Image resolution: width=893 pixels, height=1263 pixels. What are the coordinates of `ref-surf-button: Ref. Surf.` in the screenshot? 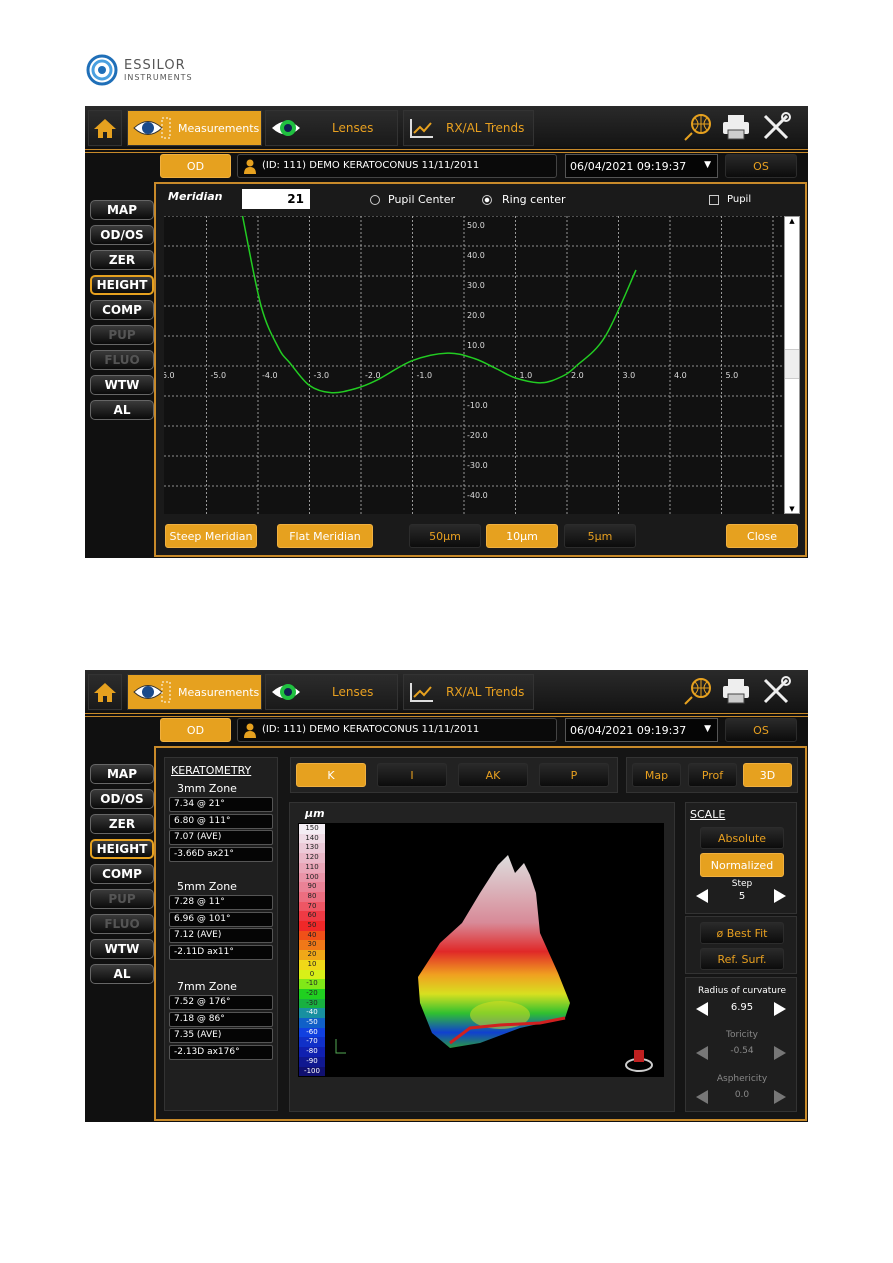 It's located at (742, 959).